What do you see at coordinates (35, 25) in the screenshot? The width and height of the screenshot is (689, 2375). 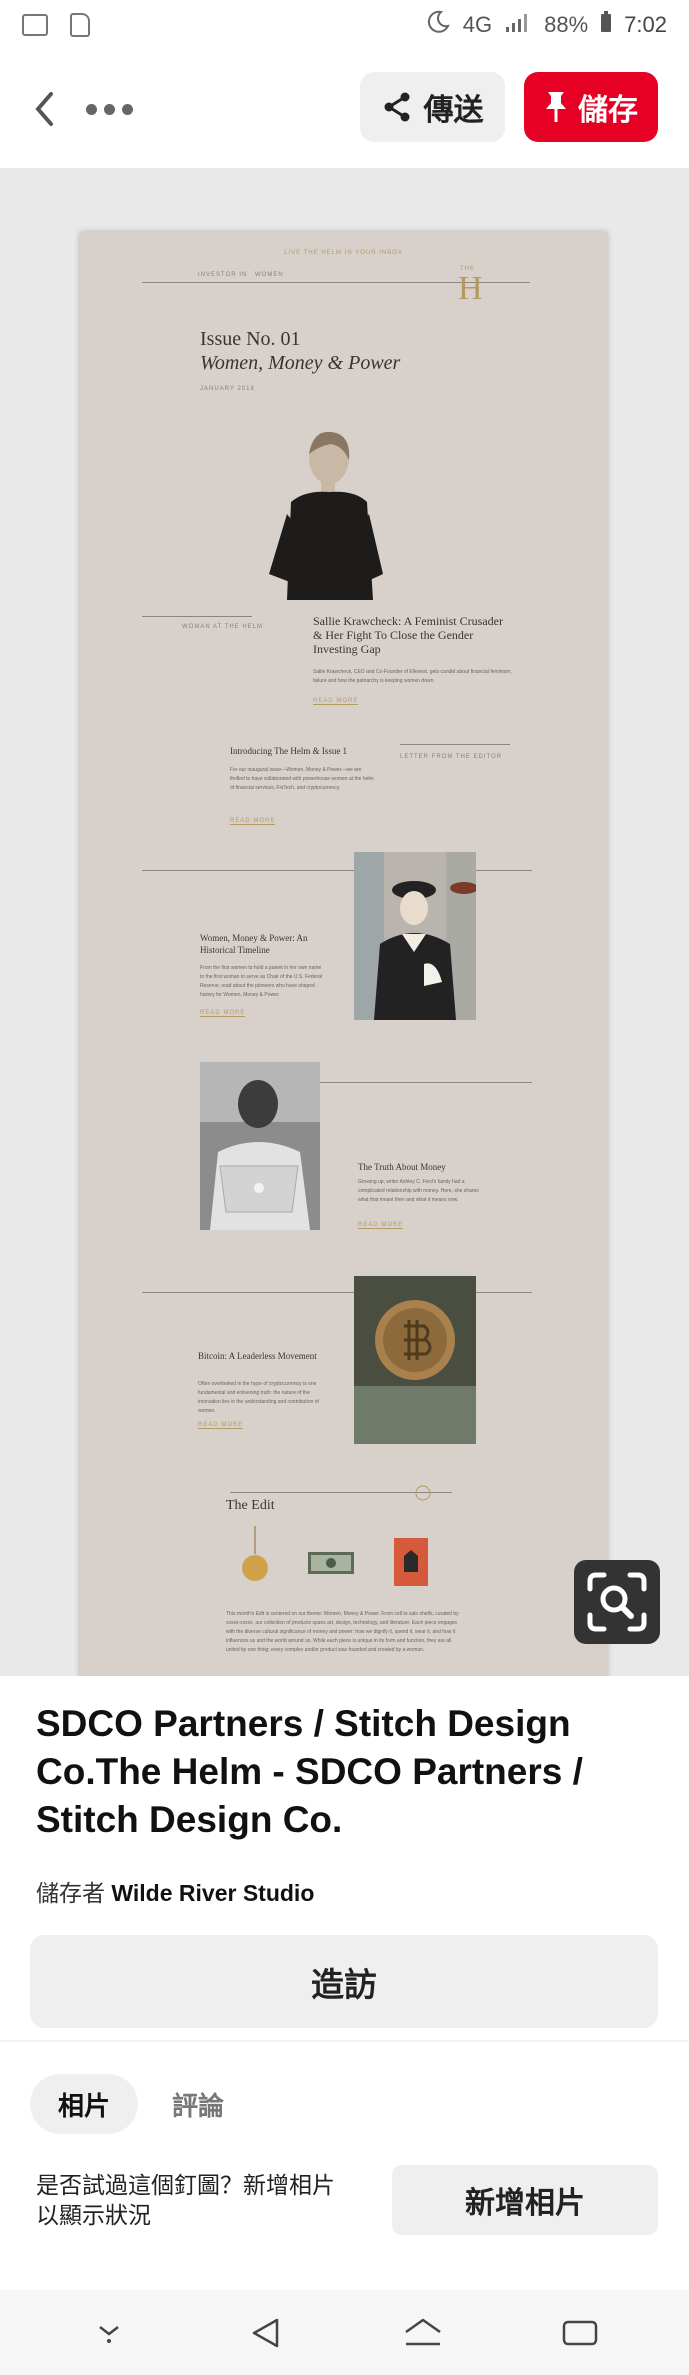 I see `gallery-icon` at bounding box center [35, 25].